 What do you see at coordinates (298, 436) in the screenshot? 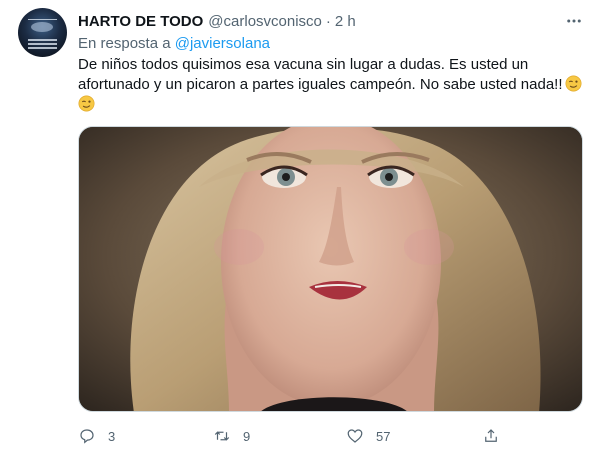
I see `tweet-actions: 3 9 57` at bounding box center [298, 436].